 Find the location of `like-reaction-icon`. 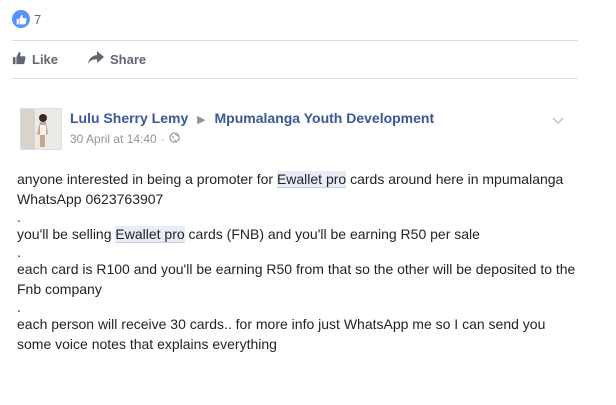

like-reaction-icon is located at coordinates (21, 19).